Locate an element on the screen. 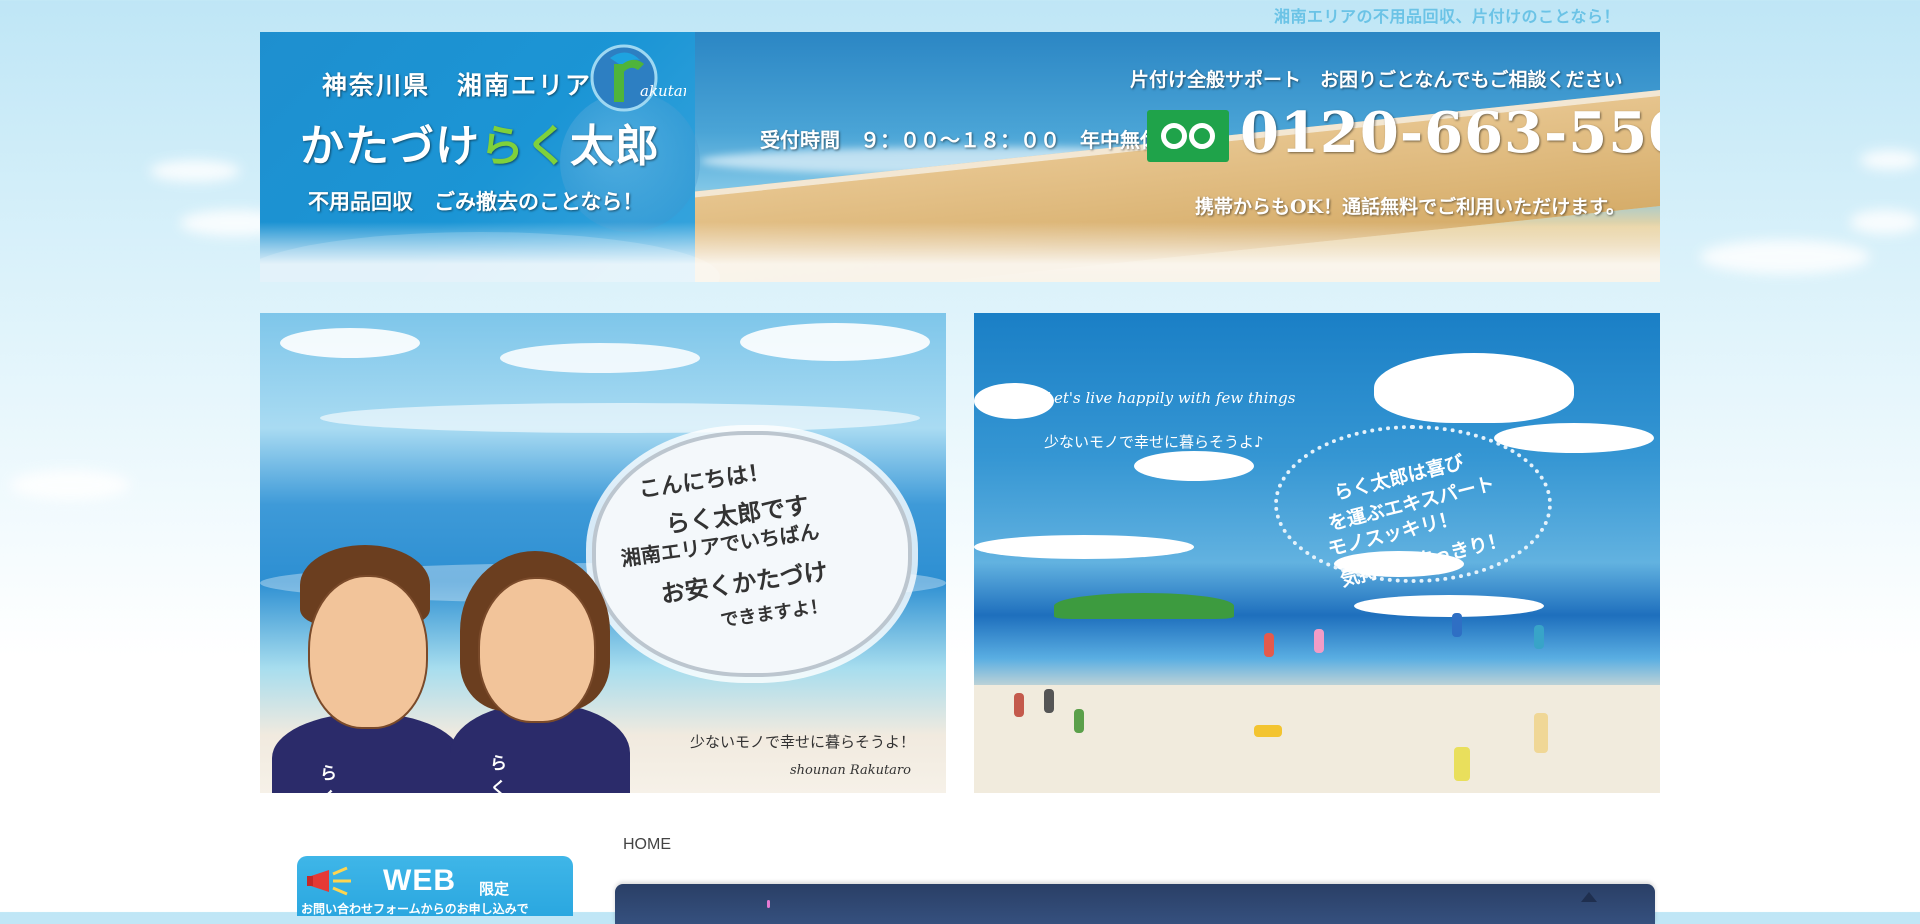  web-limited-banner: WEB 限定 お問い合わせフォームからのお申し込みで is located at coordinates (435, 886).